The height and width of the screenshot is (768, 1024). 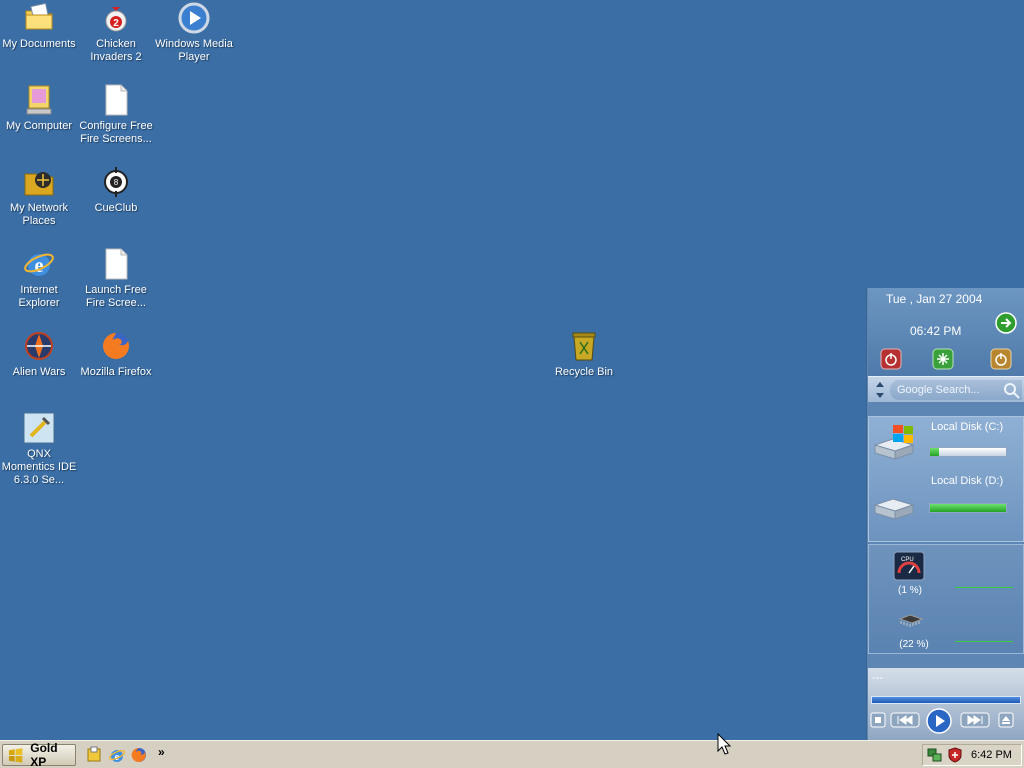 I want to click on quicklaunch-overflow-chevron: », so click(x=161, y=752).